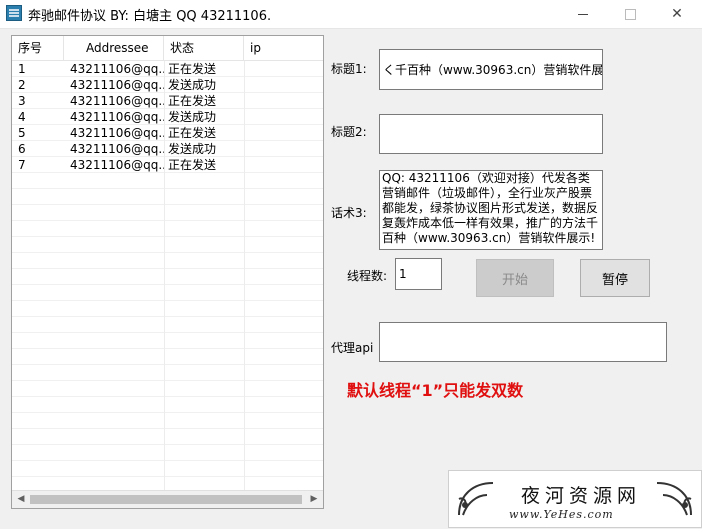 Image resolution: width=702 pixels, height=529 pixels. I want to click on minimize-icon, so click(583, 14).